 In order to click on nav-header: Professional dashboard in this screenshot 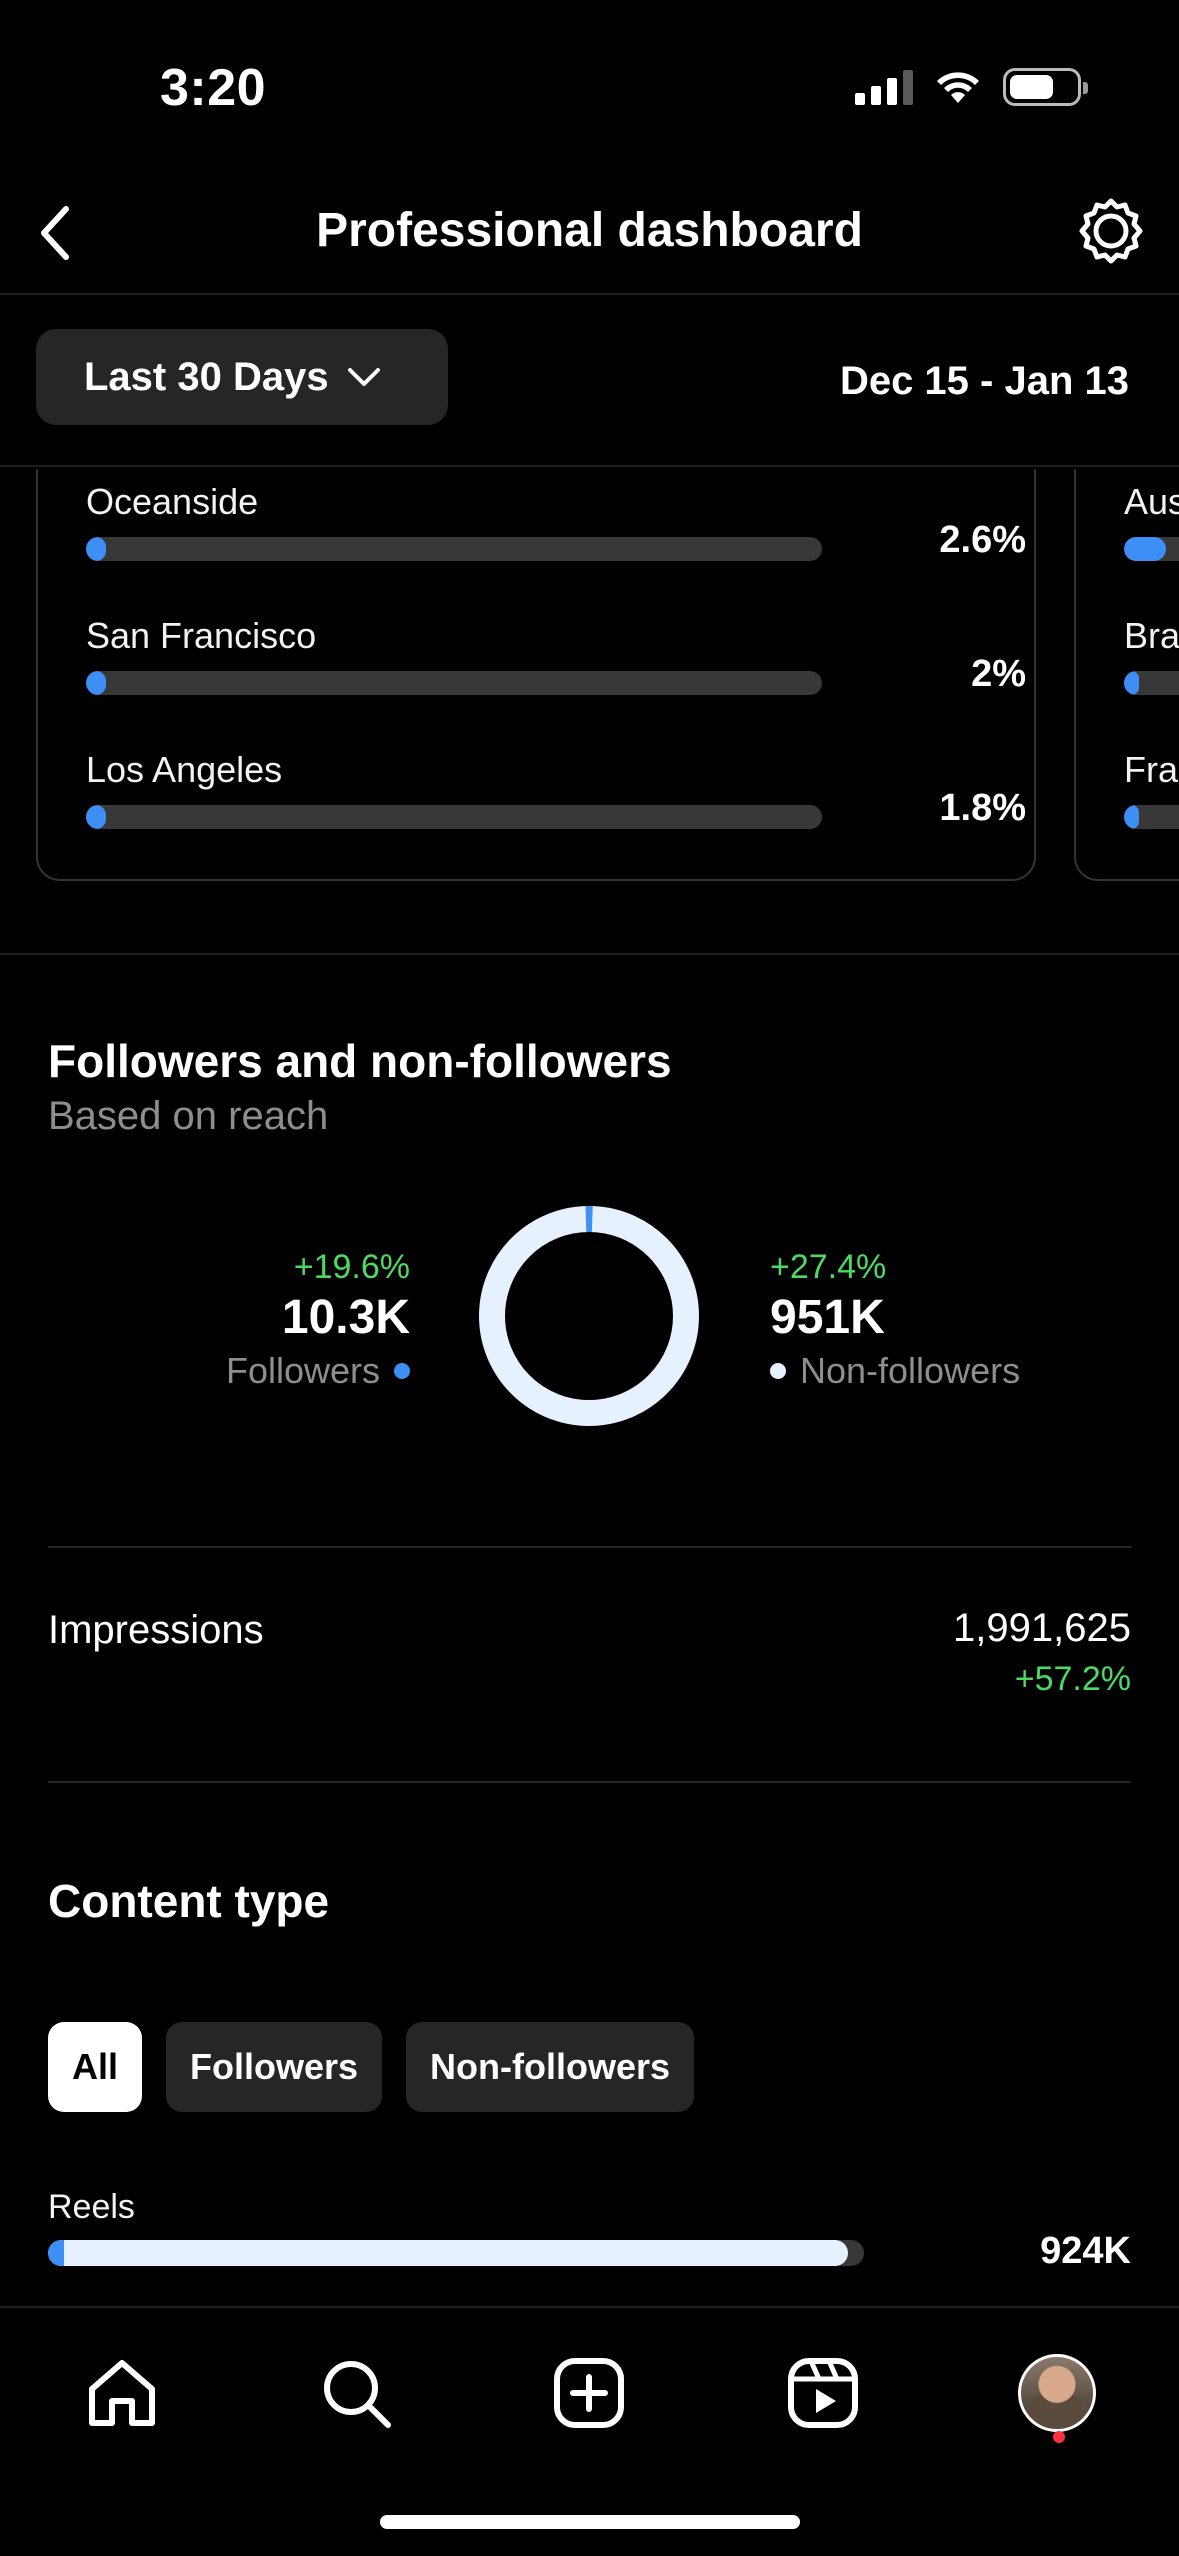, I will do `click(589, 235)`.